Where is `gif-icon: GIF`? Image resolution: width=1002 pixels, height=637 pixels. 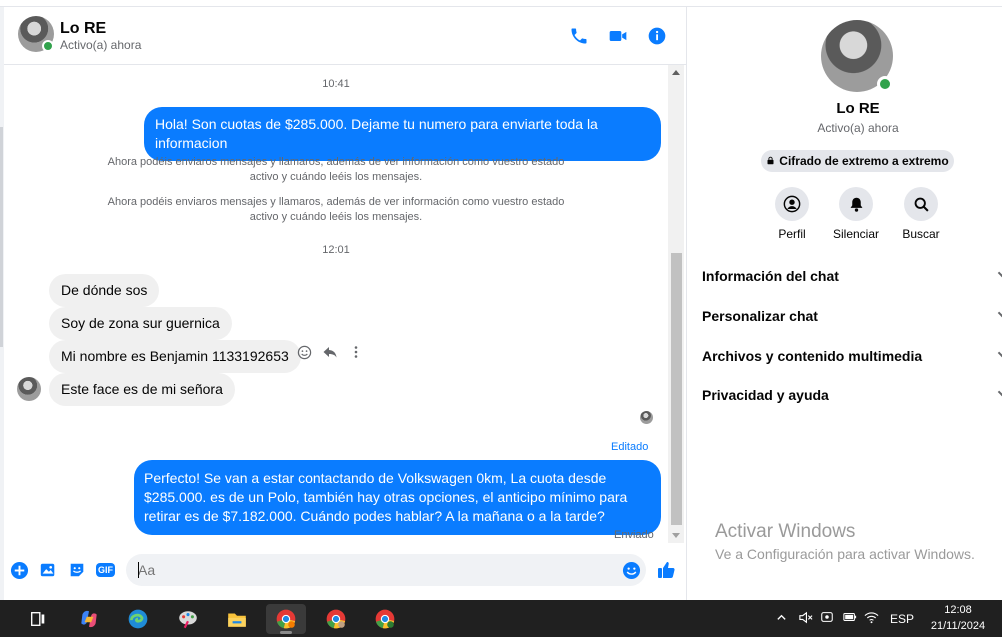
gif-icon: GIF is located at coordinates (105, 570).